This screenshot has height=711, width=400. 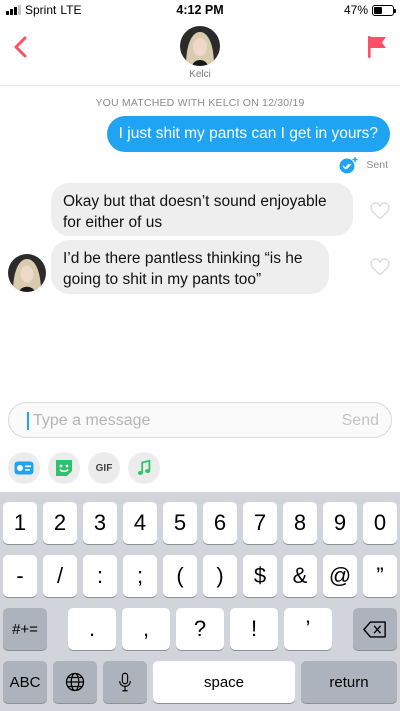 I want to click on music-note-icon, so click(x=144, y=467).